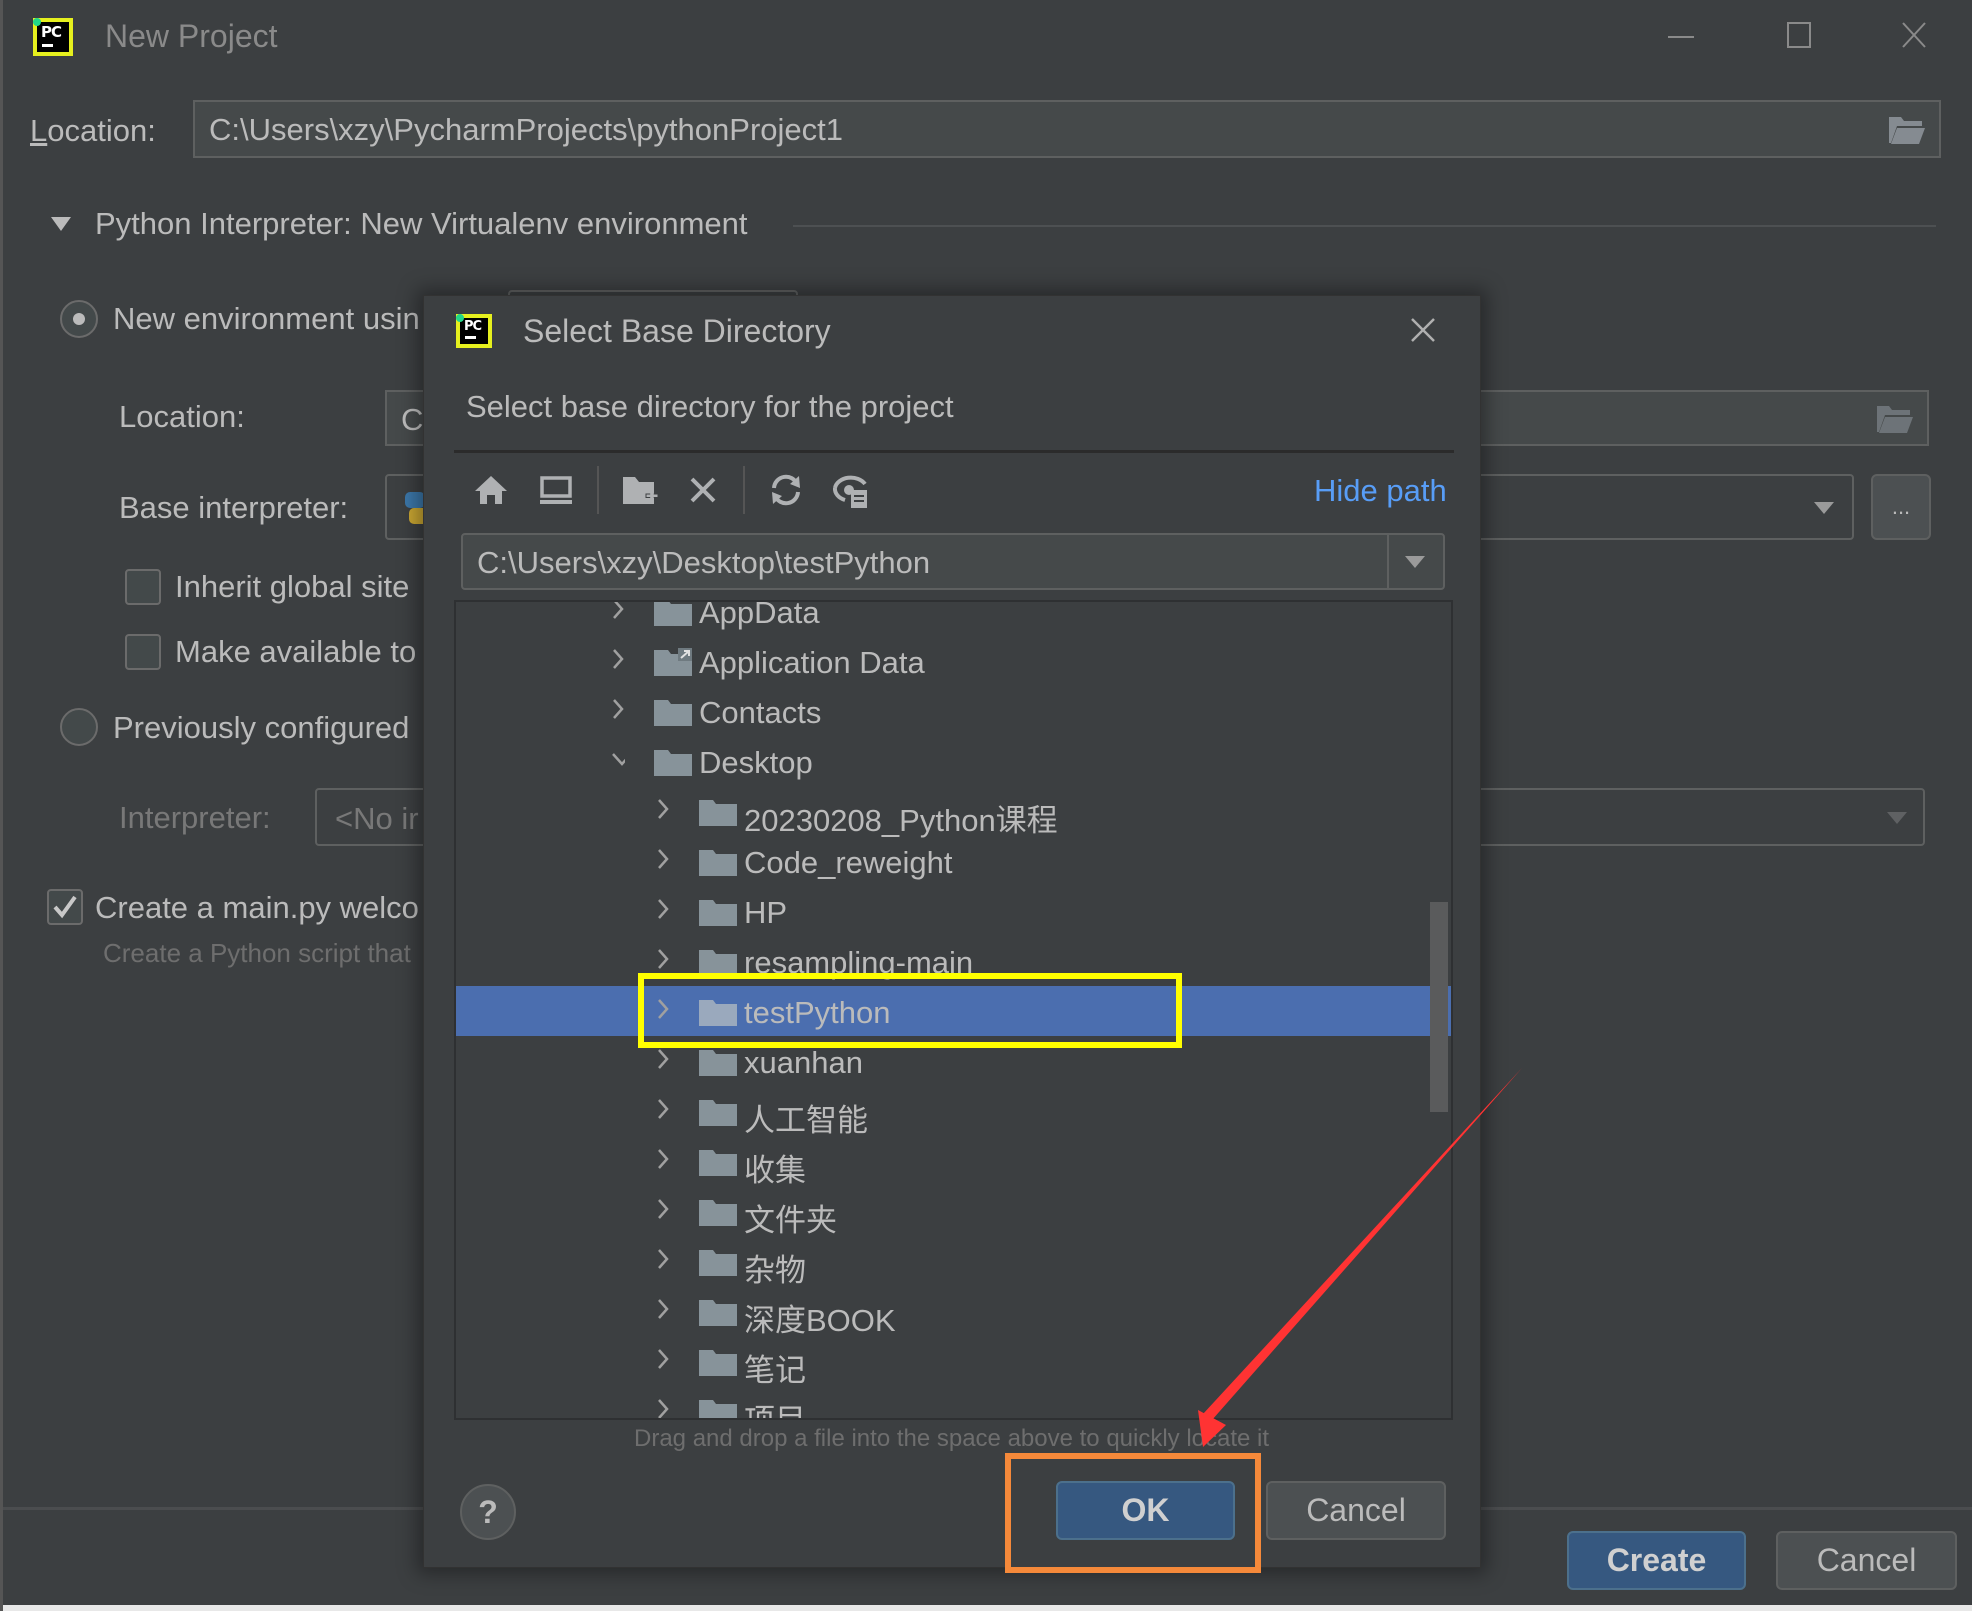  What do you see at coordinates (775, 1370) in the screenshot?
I see `tree-row-label: 笔记` at bounding box center [775, 1370].